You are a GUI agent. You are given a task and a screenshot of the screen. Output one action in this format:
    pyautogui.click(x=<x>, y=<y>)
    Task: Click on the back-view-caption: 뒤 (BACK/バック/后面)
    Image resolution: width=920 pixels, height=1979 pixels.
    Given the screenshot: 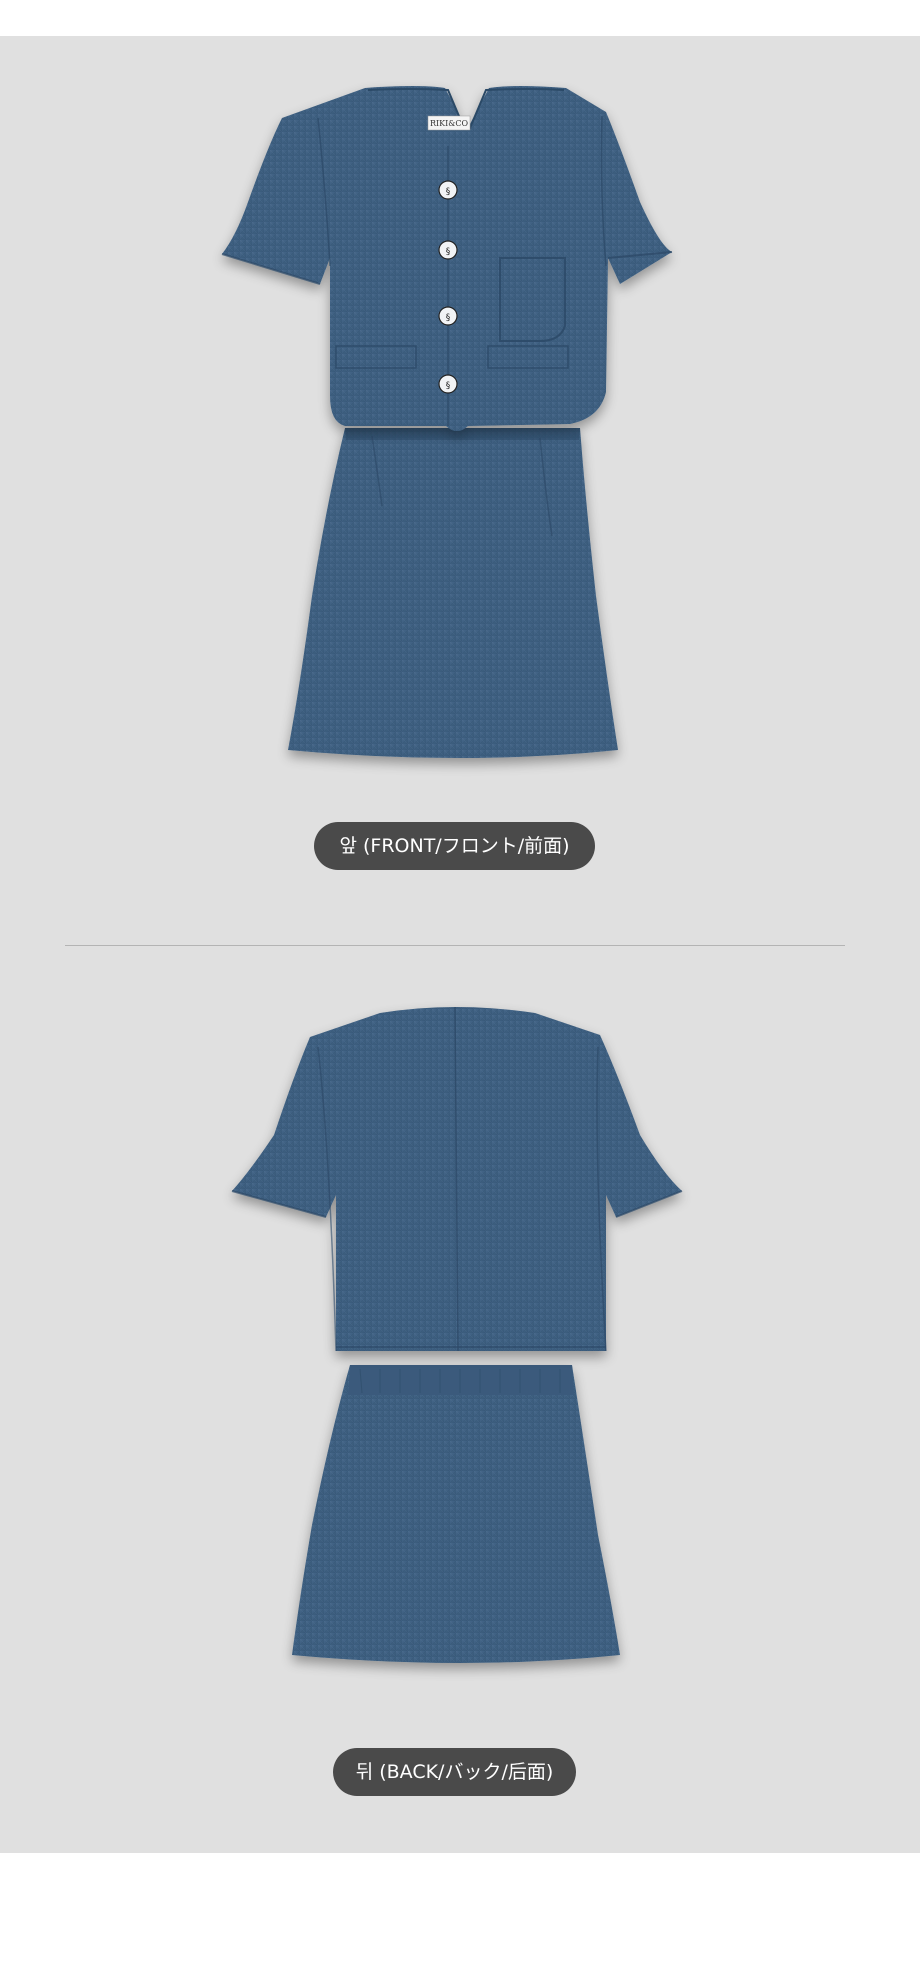 What is the action you would take?
    pyautogui.click(x=454, y=1772)
    